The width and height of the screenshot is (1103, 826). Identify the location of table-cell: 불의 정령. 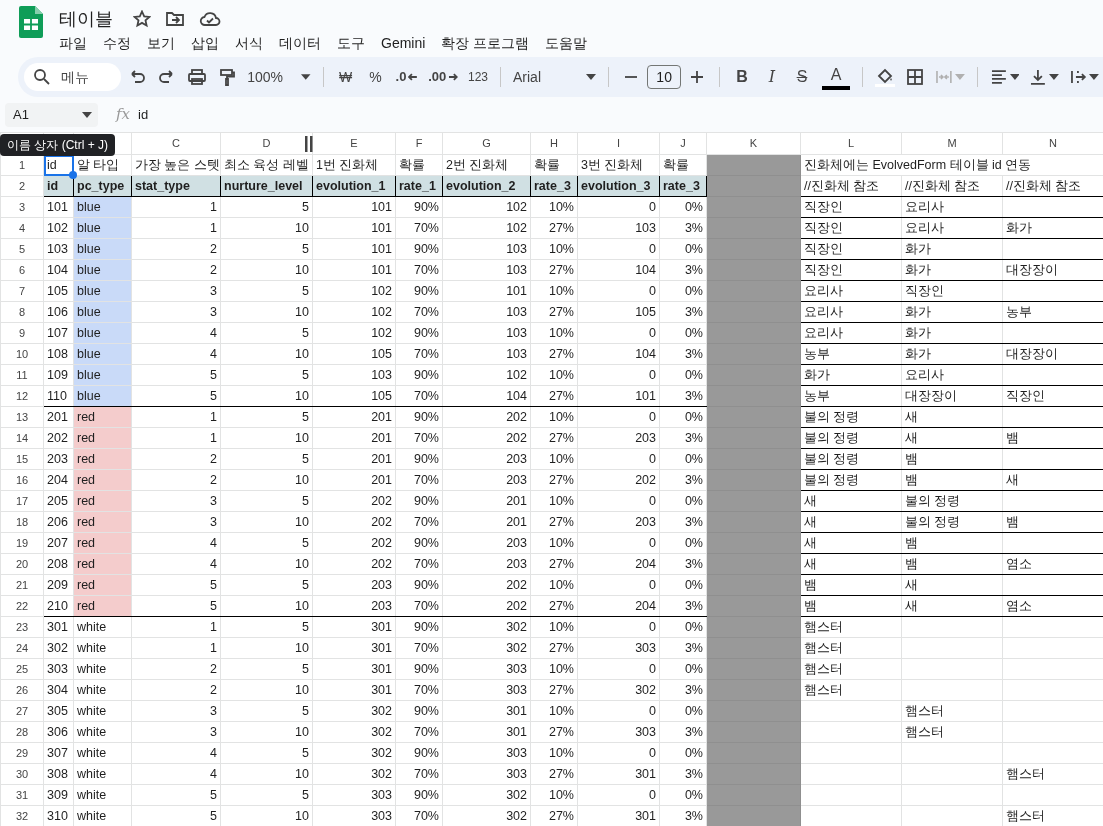
(851, 459).